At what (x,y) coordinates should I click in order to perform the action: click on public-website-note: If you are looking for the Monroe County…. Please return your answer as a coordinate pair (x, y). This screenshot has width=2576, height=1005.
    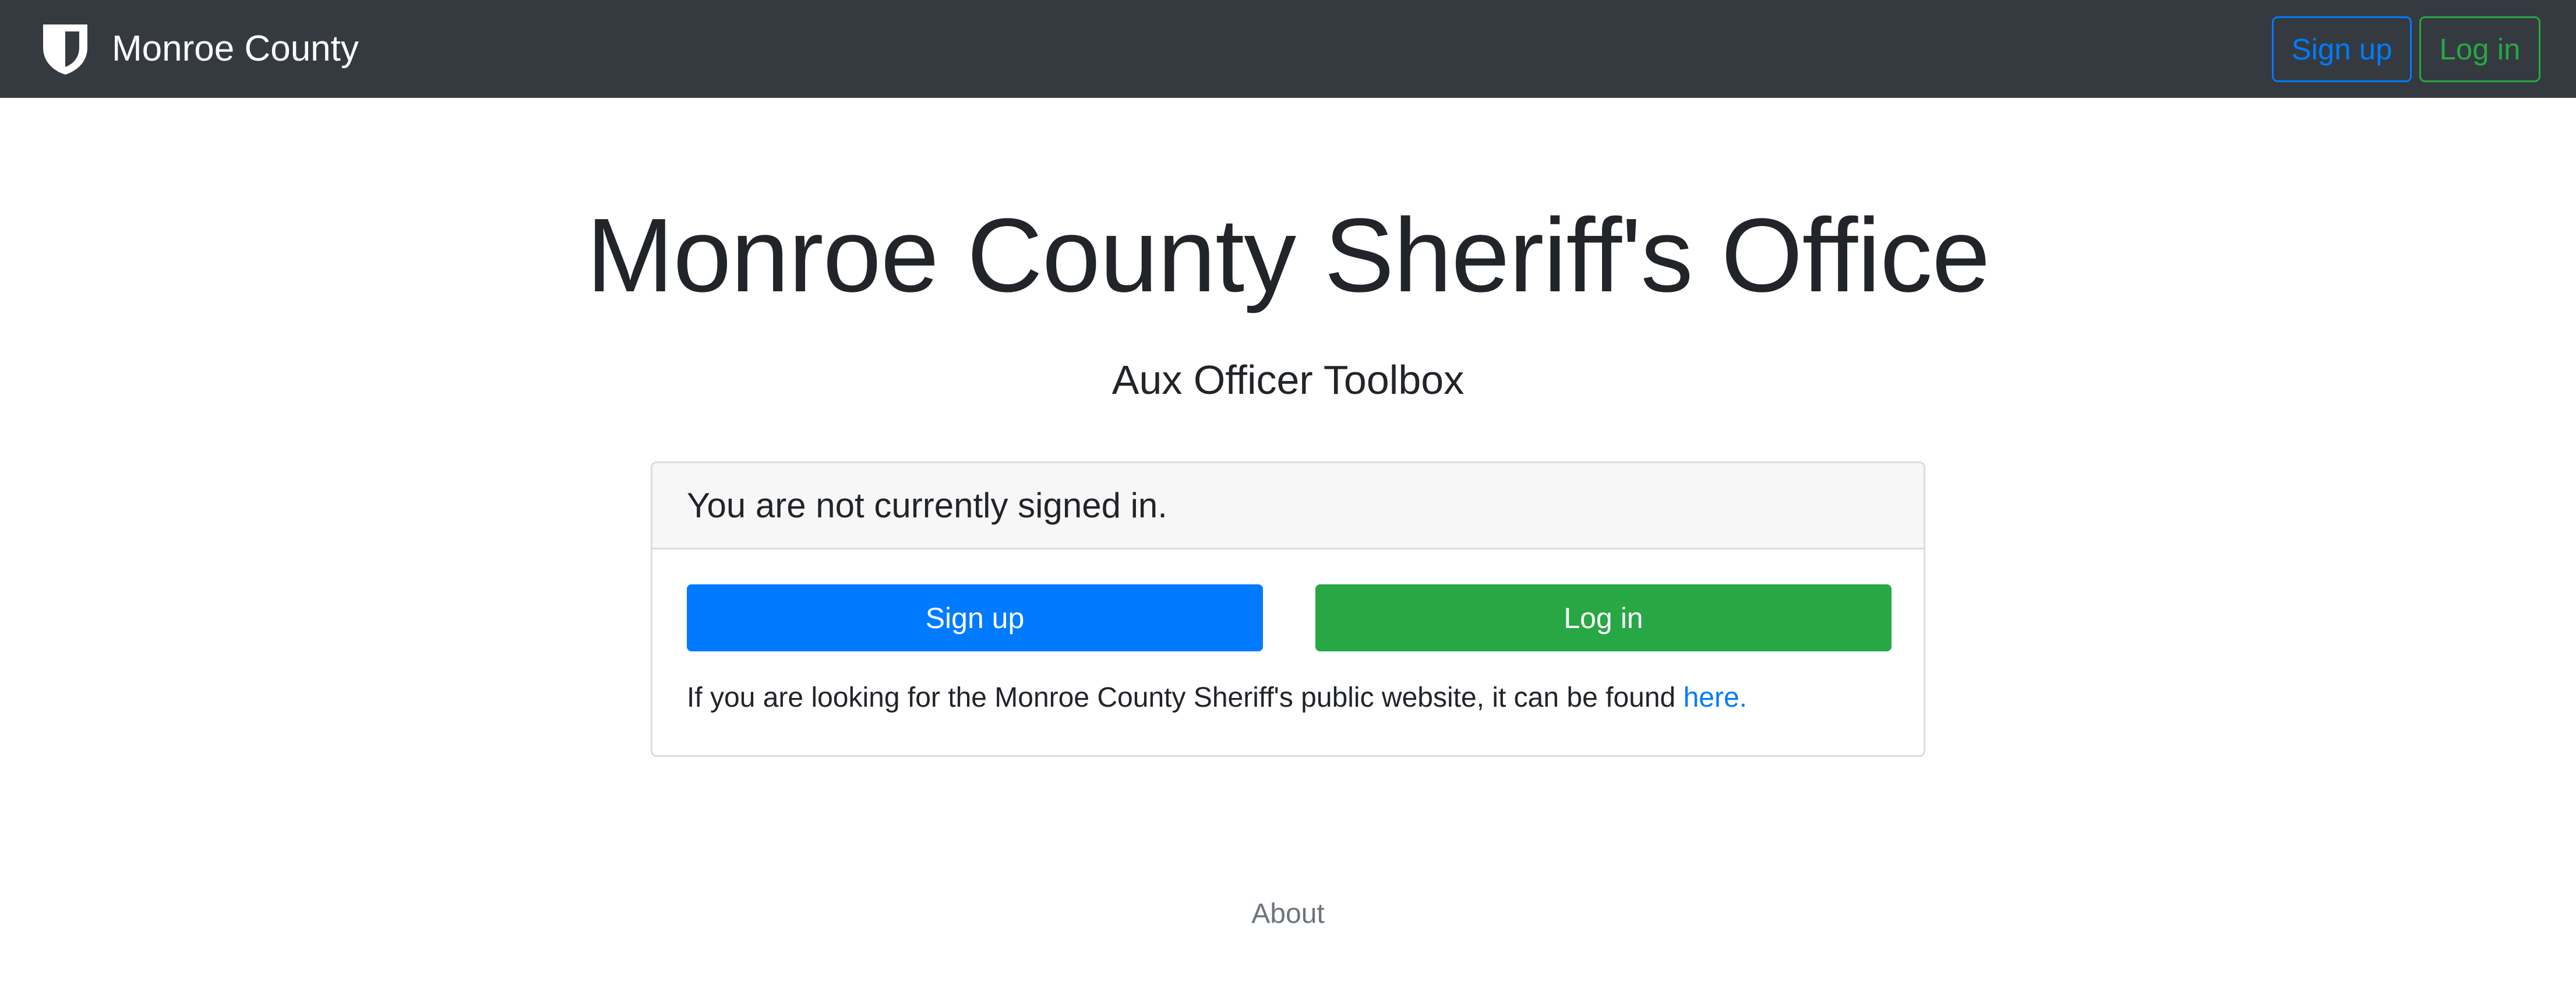
    Looking at the image, I should click on (1217, 698).